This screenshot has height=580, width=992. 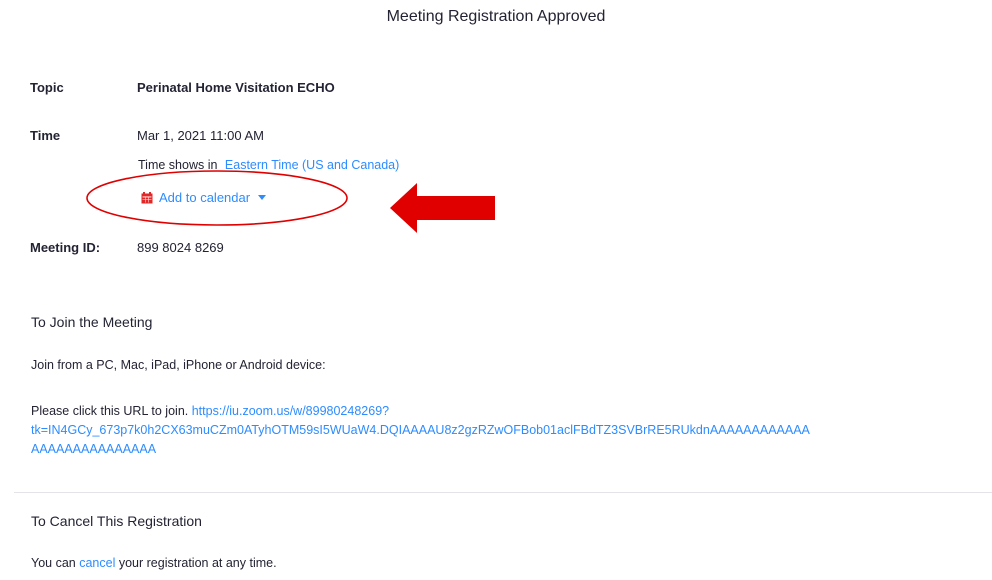 I want to click on annotation-arrow, so click(x=442, y=208).